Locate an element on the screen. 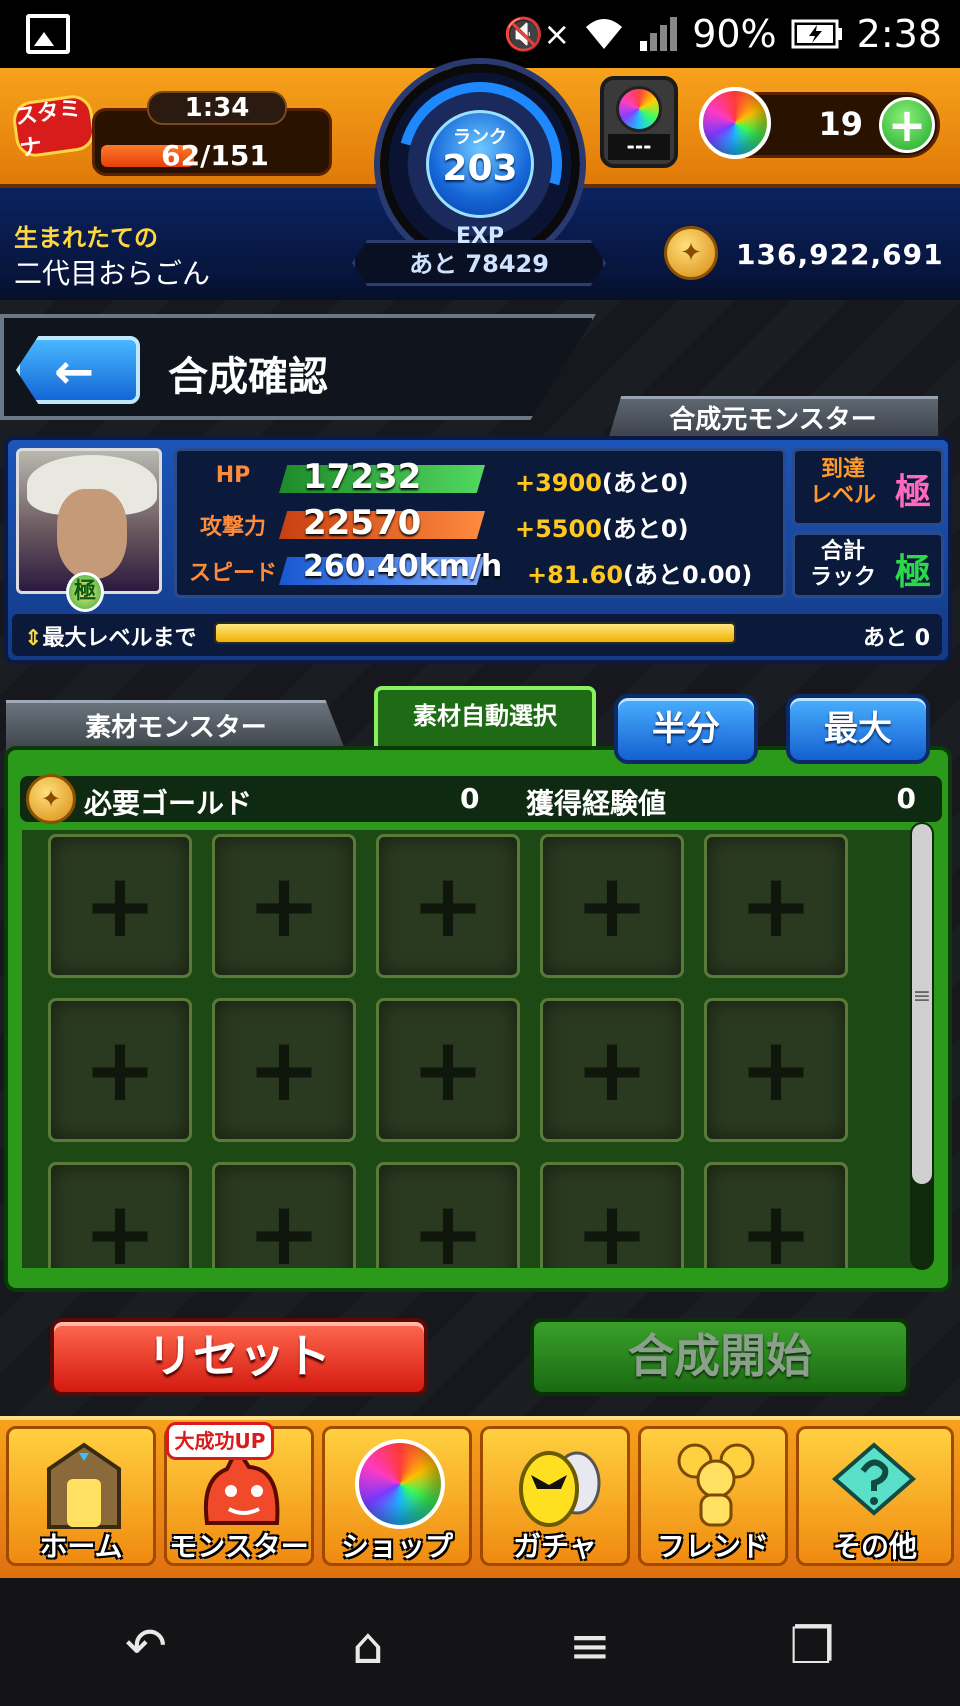 The height and width of the screenshot is (1706, 960). other-question-icon is located at coordinates (874, 1479).